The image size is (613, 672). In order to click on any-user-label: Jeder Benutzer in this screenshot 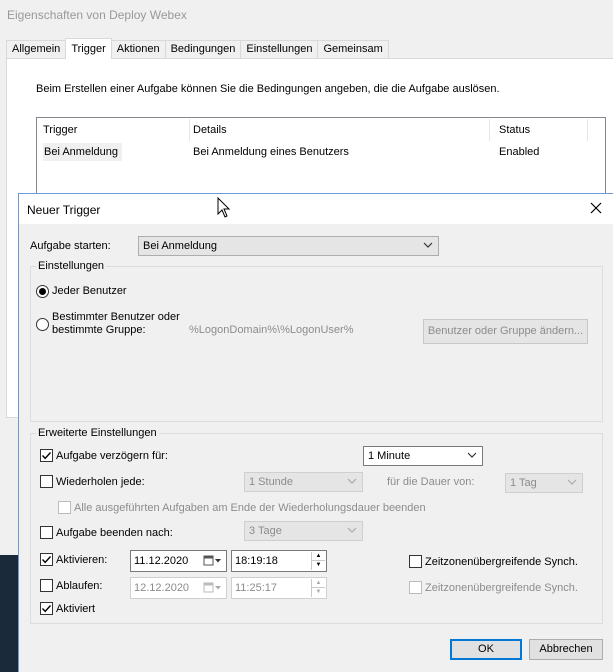, I will do `click(89, 291)`.